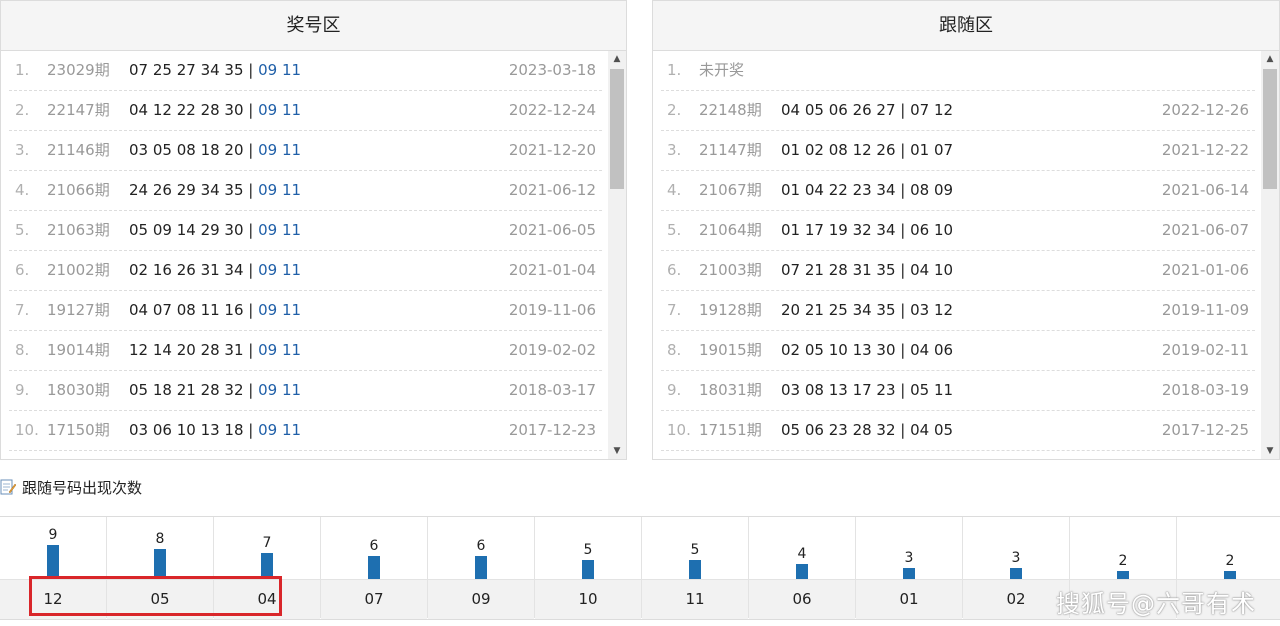 The image size is (1280, 626). I want to click on front-numbers: 24 26 29 34 35, so click(186, 190).